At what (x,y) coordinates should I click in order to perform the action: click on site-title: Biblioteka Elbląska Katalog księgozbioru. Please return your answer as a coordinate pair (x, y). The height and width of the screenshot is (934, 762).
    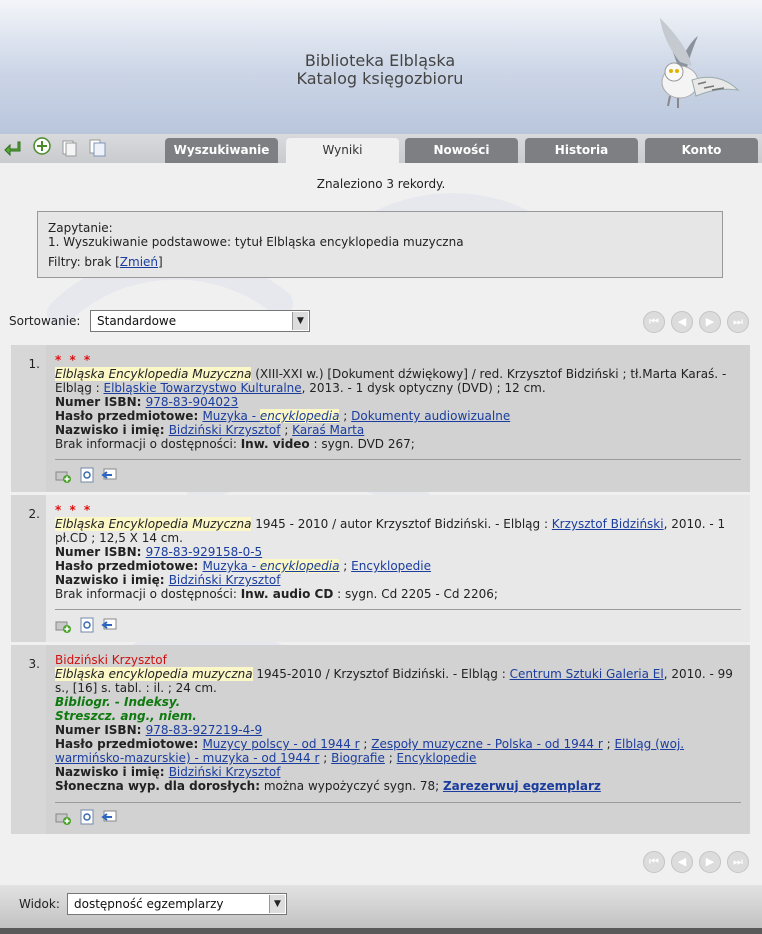
    Looking at the image, I should click on (380, 70).